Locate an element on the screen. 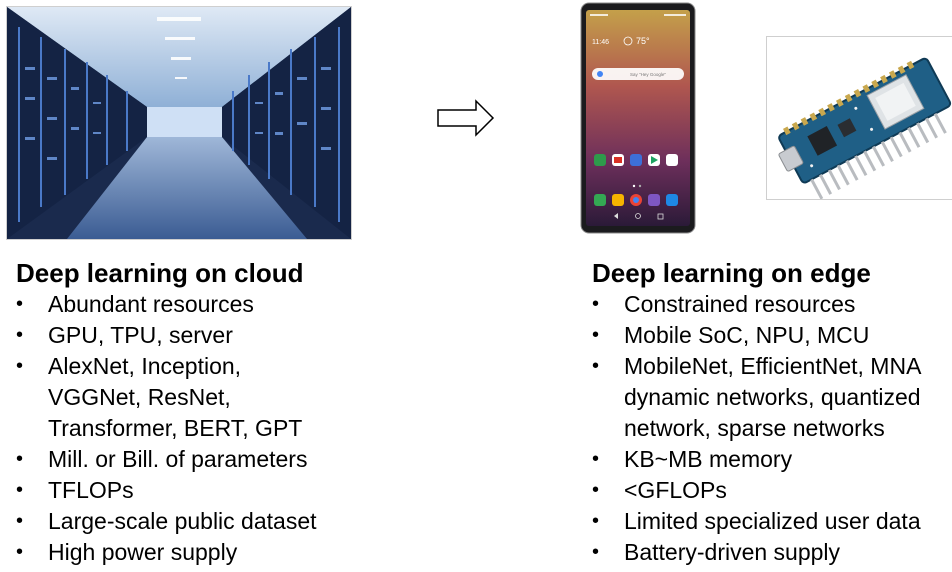  list-item: GPU, TPU, server is located at coordinates (186, 335).